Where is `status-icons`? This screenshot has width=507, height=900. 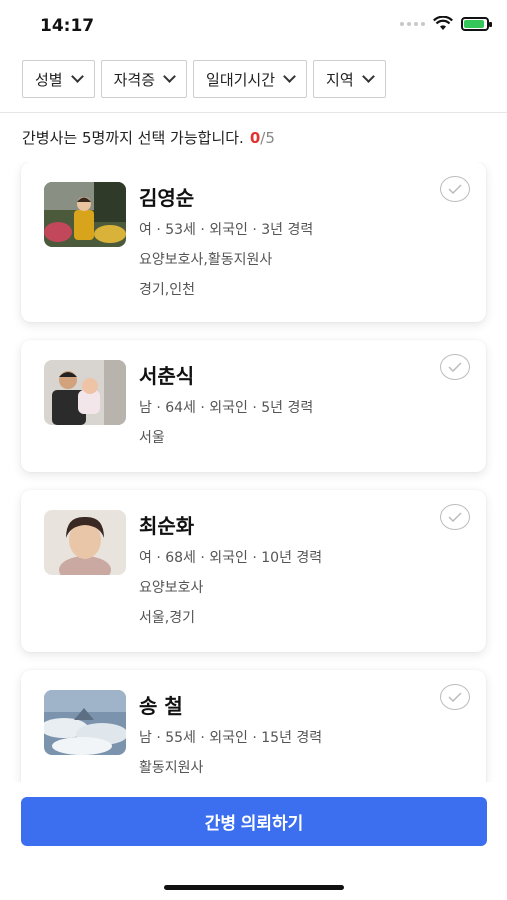
status-icons is located at coordinates (446, 23).